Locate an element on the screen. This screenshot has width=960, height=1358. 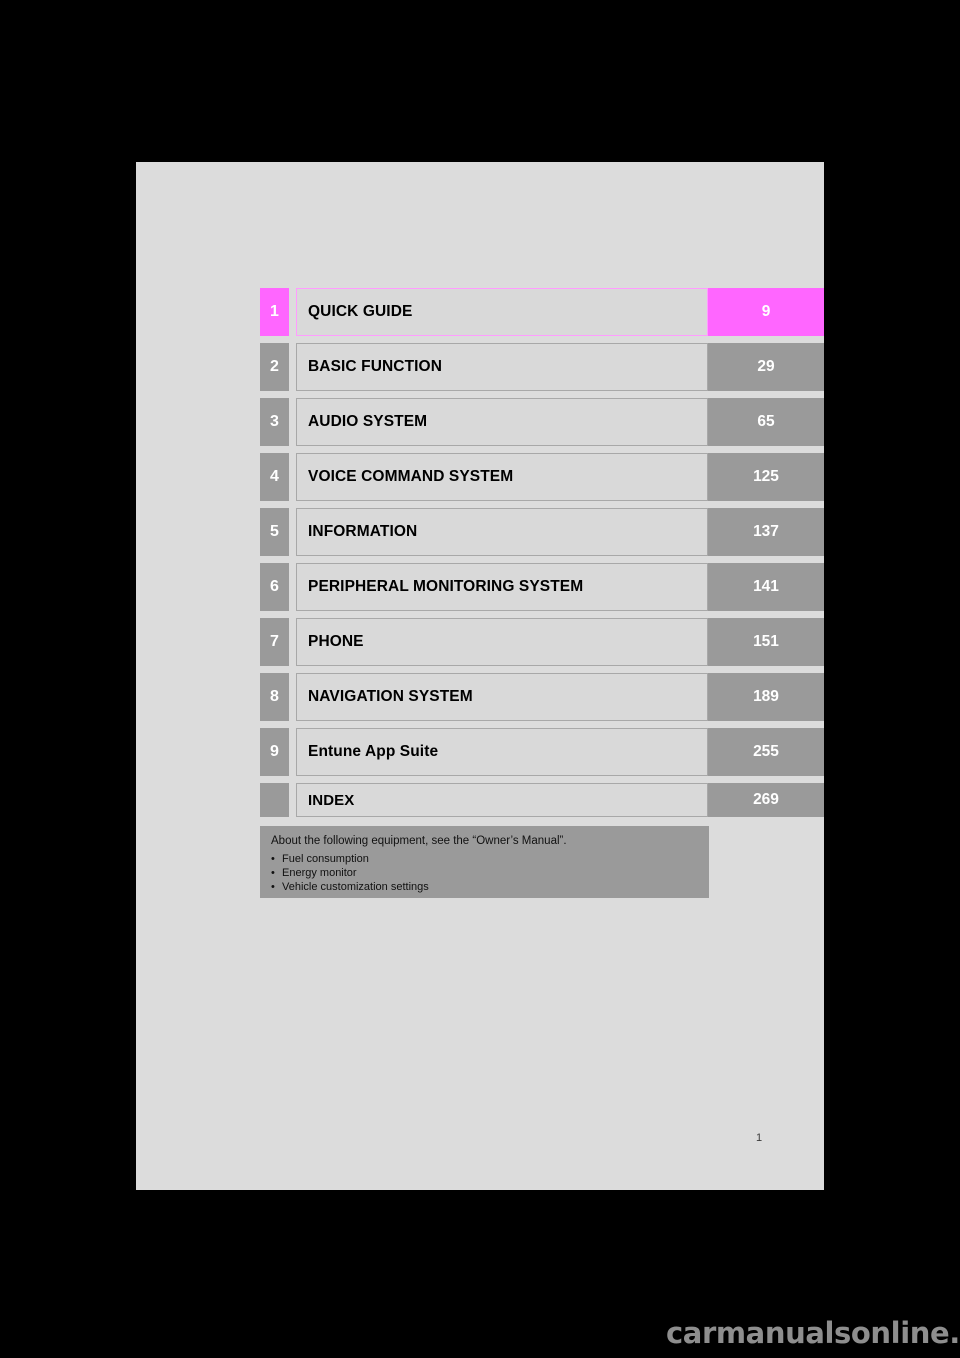
chapter-number-chip: 4 is located at coordinates (274, 477).